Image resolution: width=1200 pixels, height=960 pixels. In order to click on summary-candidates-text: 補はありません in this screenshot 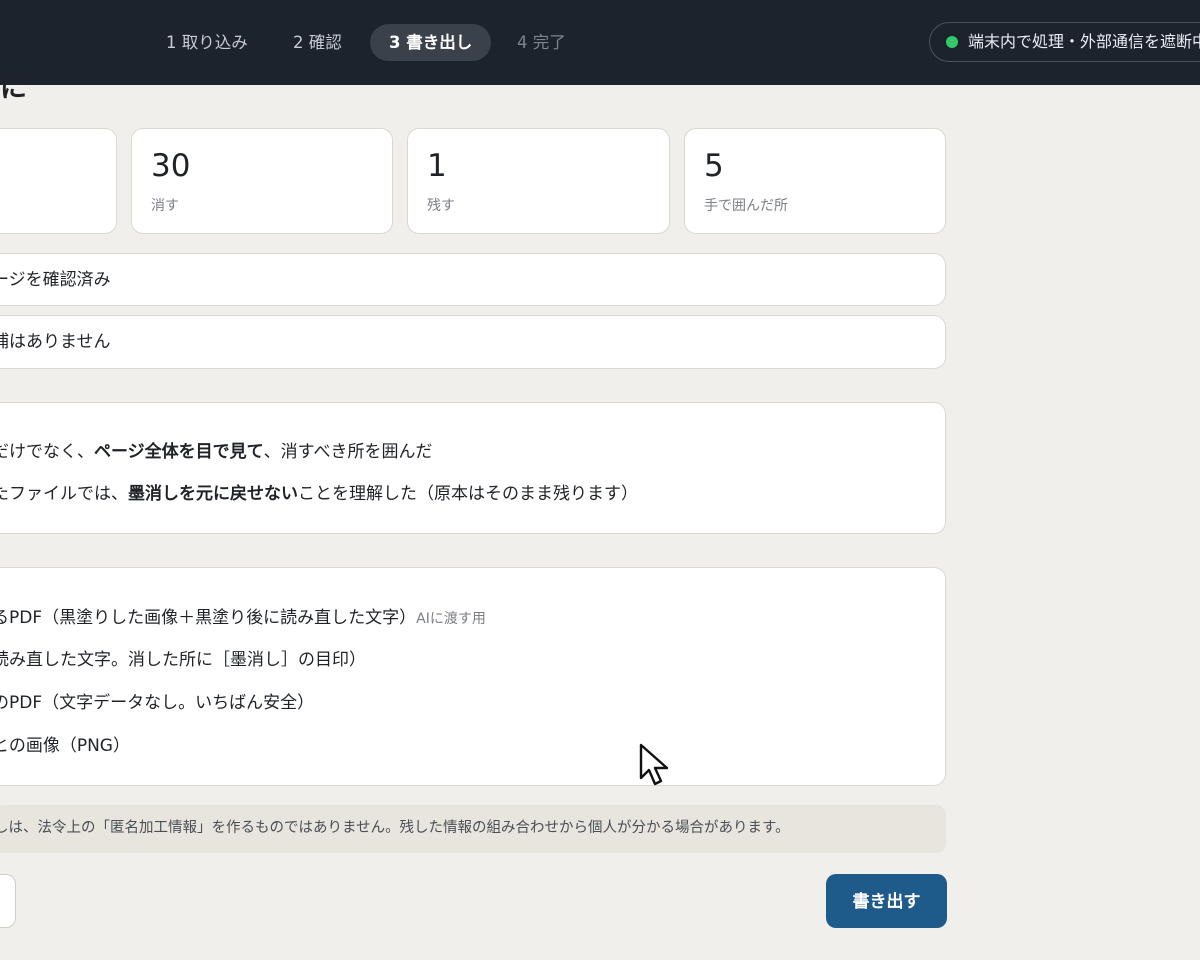, I will do `click(55, 342)`.